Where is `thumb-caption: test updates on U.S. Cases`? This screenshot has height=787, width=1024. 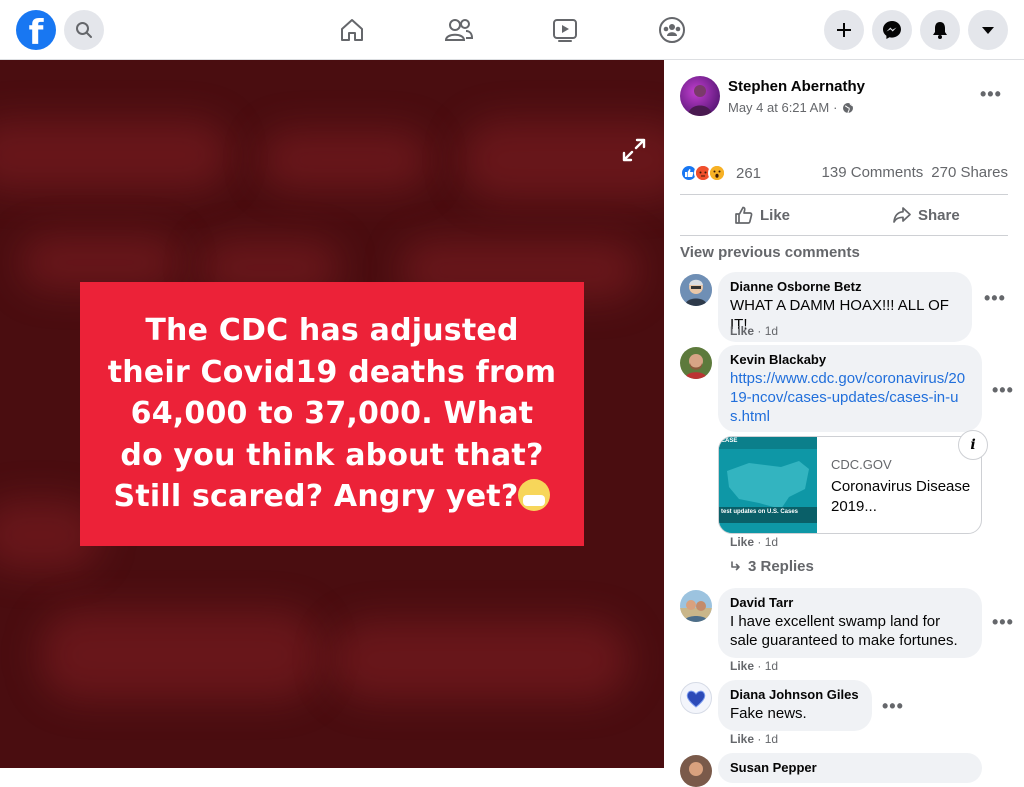
thumb-caption: test updates on U.S. Cases is located at coordinates (760, 512).